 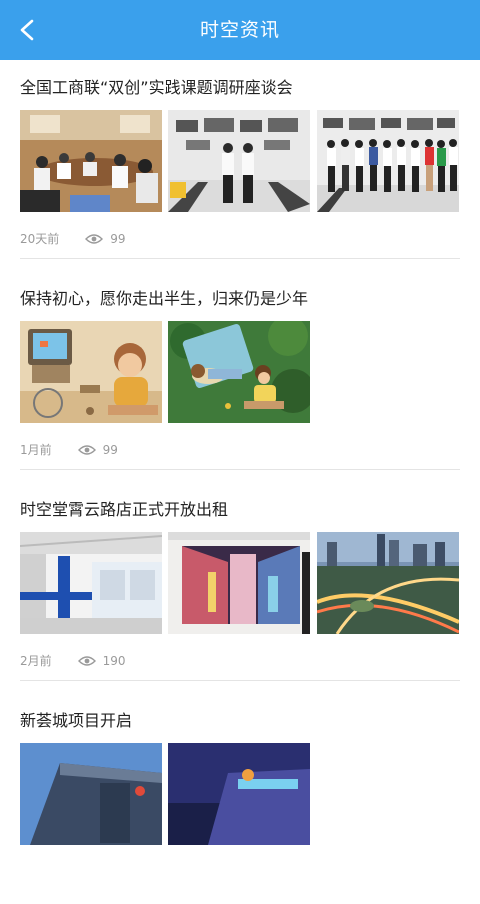 I want to click on publish-time: 2月前, so click(x=36, y=661).